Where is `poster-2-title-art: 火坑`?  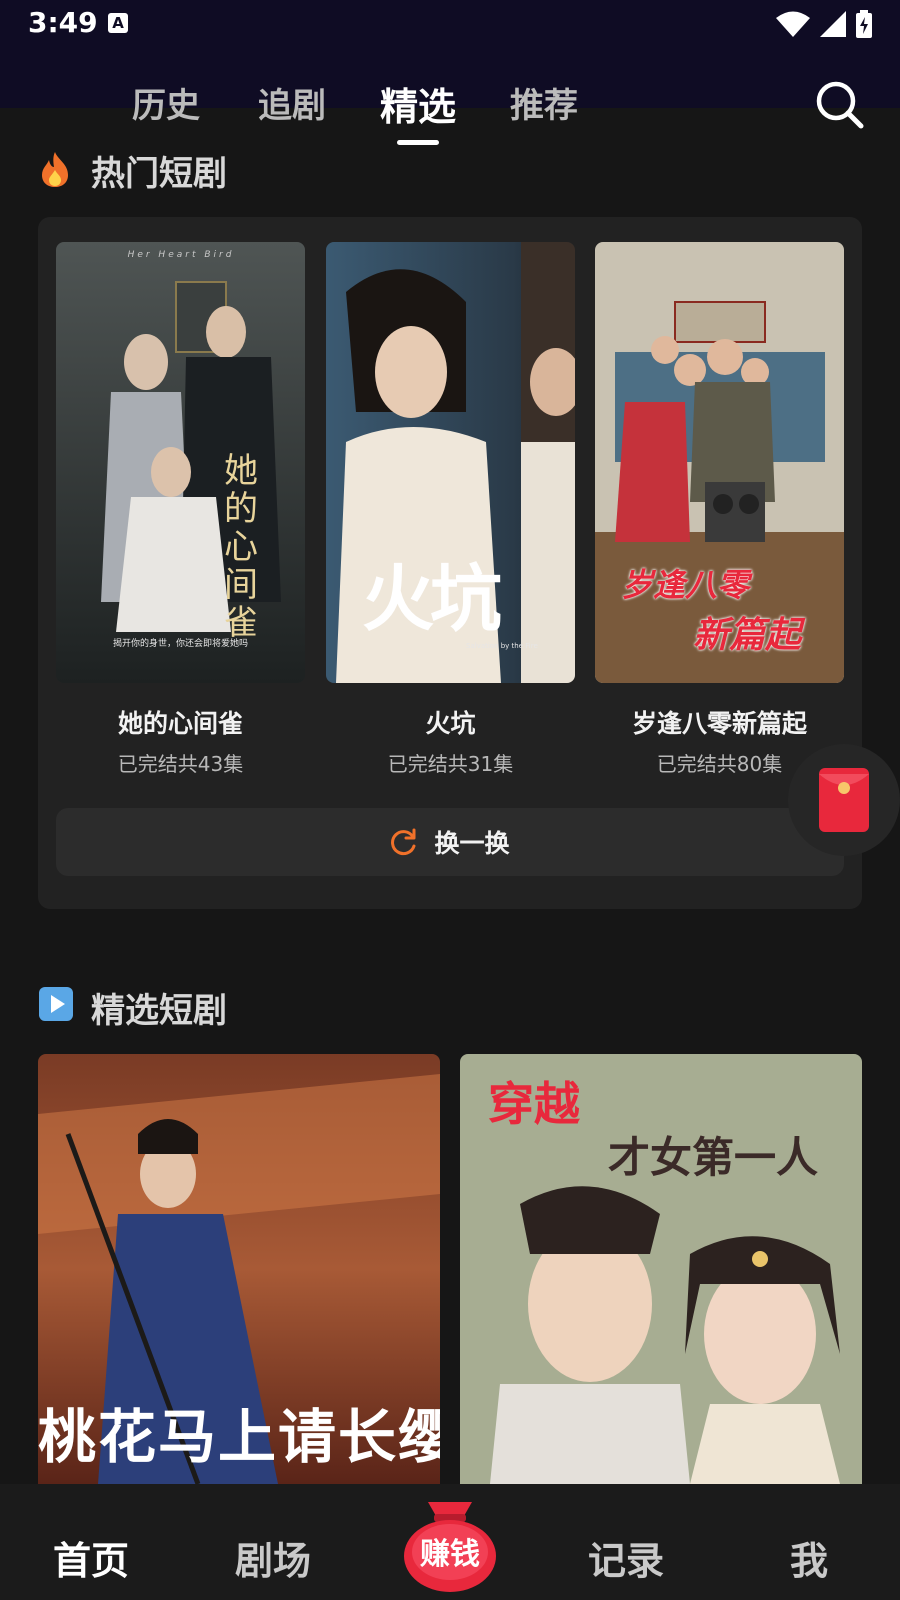 poster-2-title-art: 火坑 is located at coordinates (432, 598).